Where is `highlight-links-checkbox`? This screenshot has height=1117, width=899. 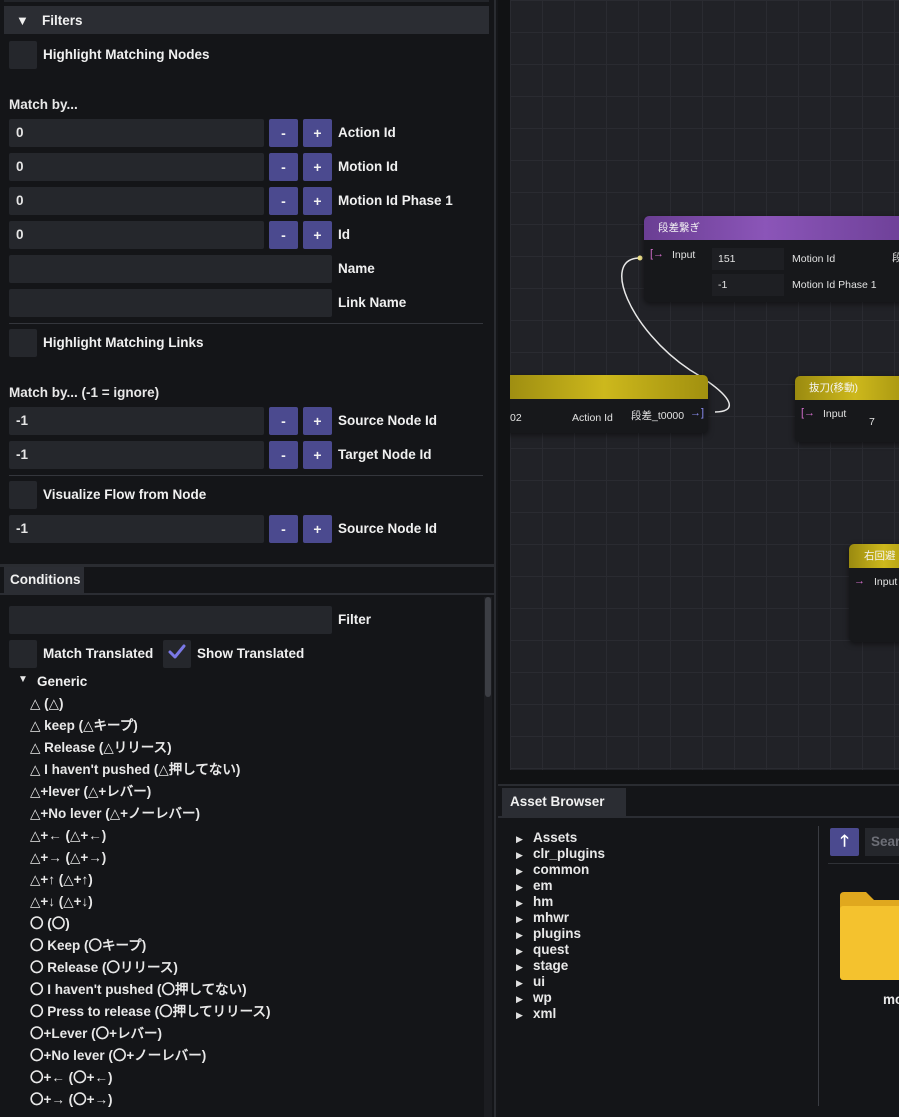
highlight-links-checkbox is located at coordinates (23, 343).